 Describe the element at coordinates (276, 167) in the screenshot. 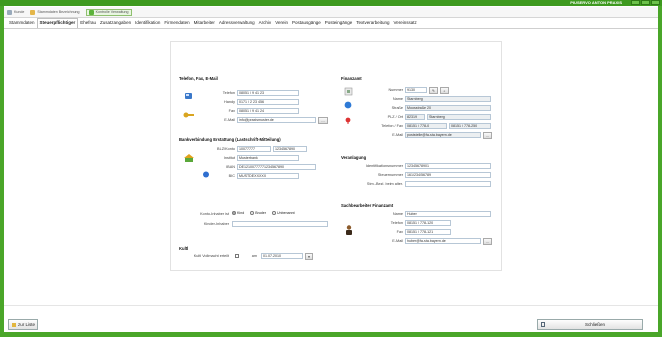

I see `iban-input: DE12100777771234567890` at that location.